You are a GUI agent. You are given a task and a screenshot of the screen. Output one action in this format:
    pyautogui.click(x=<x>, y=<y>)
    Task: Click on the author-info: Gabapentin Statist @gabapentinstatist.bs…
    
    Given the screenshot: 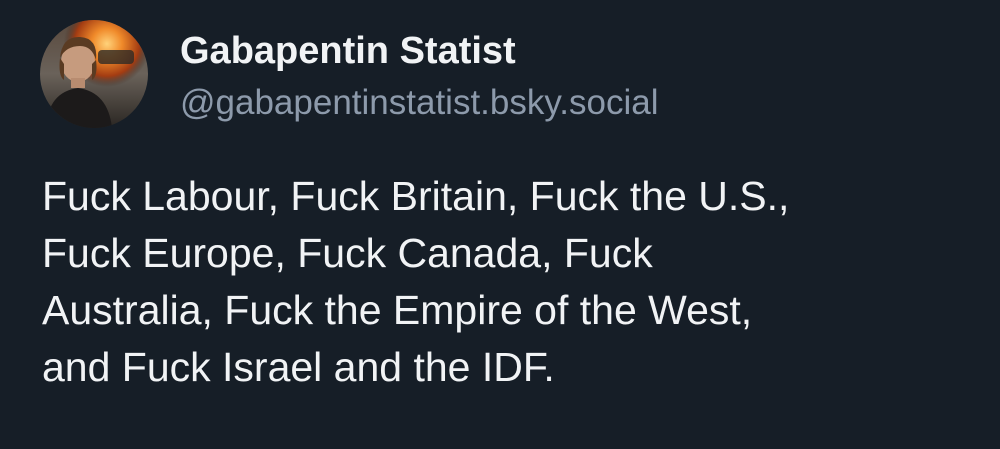 What is the action you would take?
    pyautogui.click(x=419, y=76)
    